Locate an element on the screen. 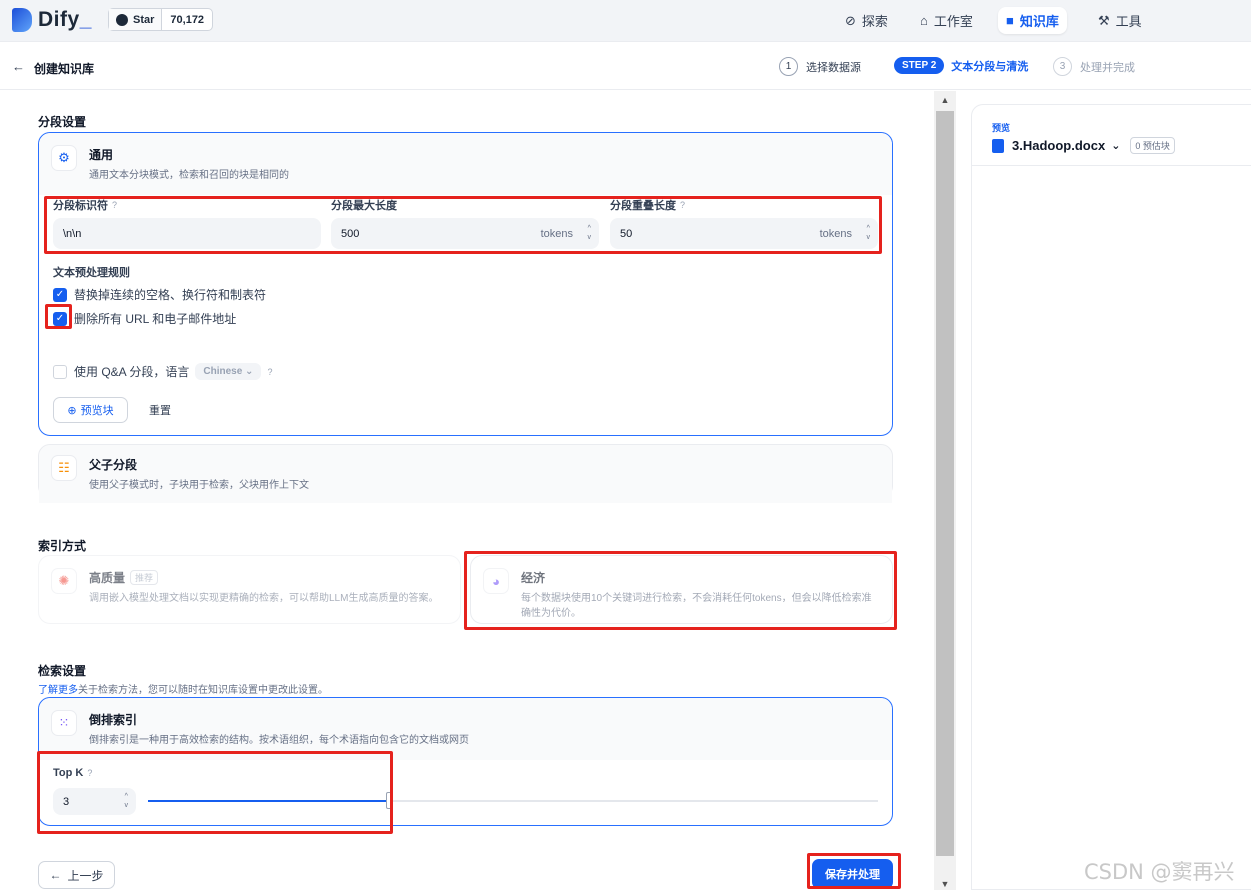  nav-tab-tools: ⚒ 工具 is located at coordinates (1120, 20).